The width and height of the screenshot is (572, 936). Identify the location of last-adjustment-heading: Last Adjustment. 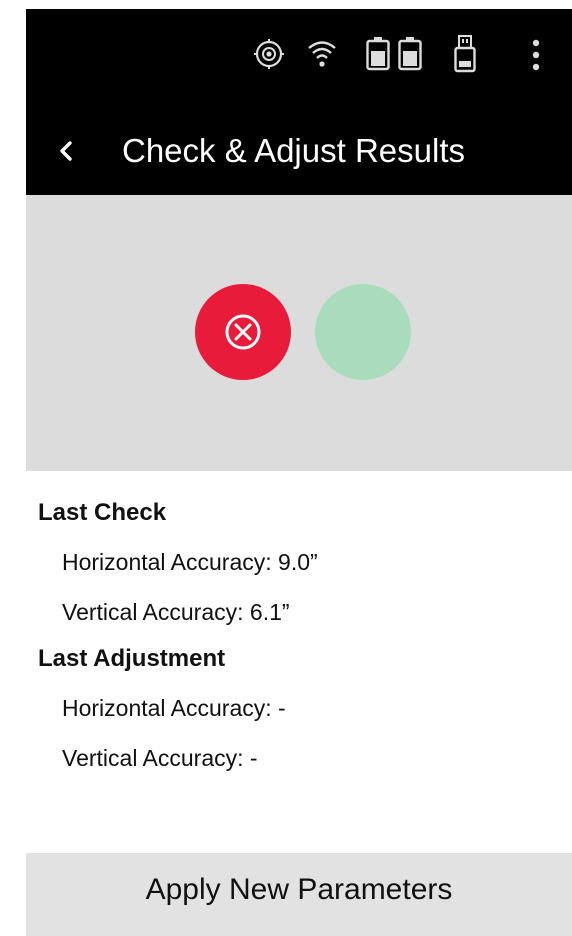
(132, 658).